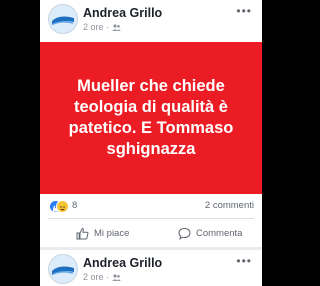 The image size is (320, 286). I want to click on author-avatar, so click(63, 19).